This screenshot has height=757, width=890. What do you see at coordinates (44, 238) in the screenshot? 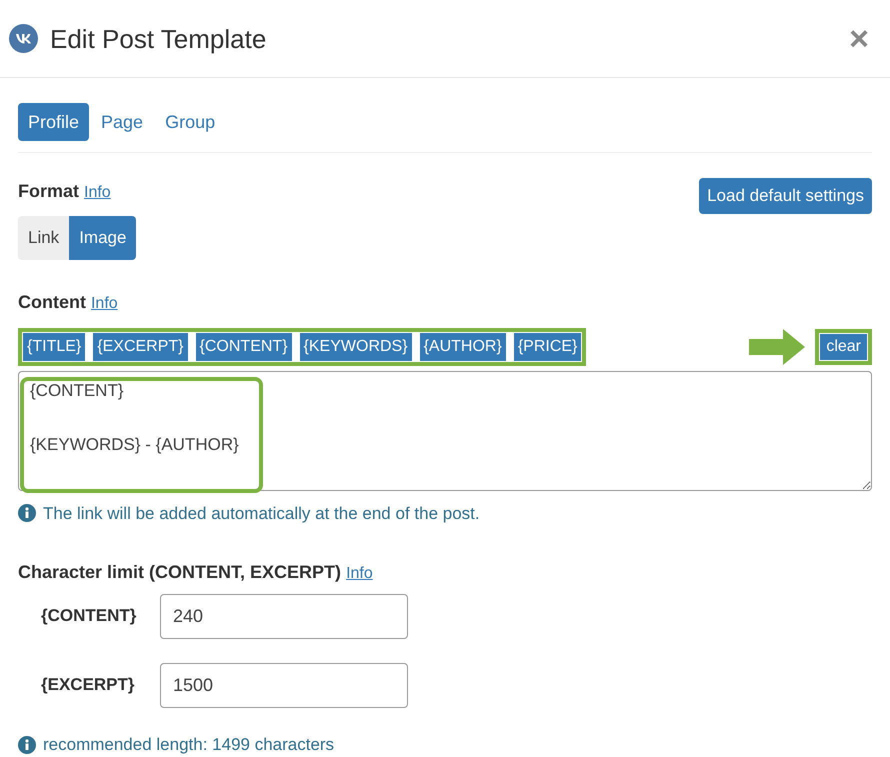
I see `format-toggle: Link` at bounding box center [44, 238].